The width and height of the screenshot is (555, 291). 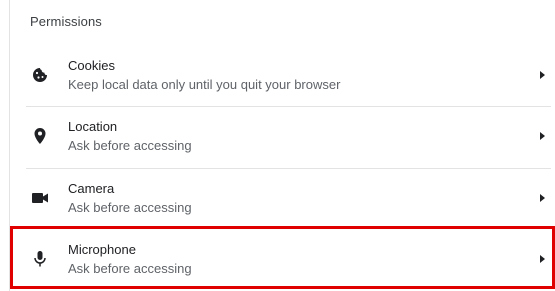 What do you see at coordinates (66, 21) in the screenshot?
I see `section-title: Permissions` at bounding box center [66, 21].